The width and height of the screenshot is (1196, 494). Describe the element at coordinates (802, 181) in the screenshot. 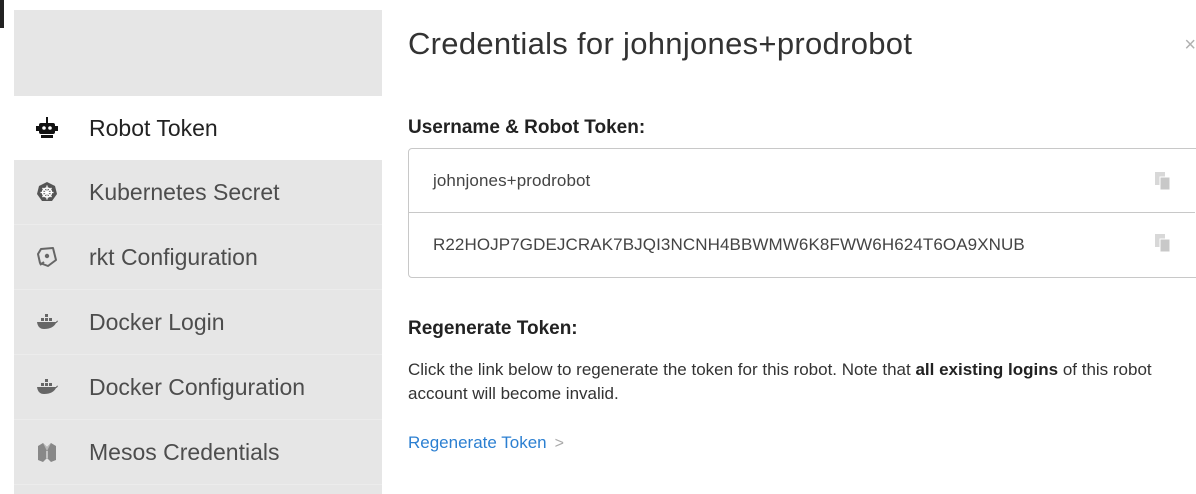

I see `username-row: johnjones+prodrobot` at that location.